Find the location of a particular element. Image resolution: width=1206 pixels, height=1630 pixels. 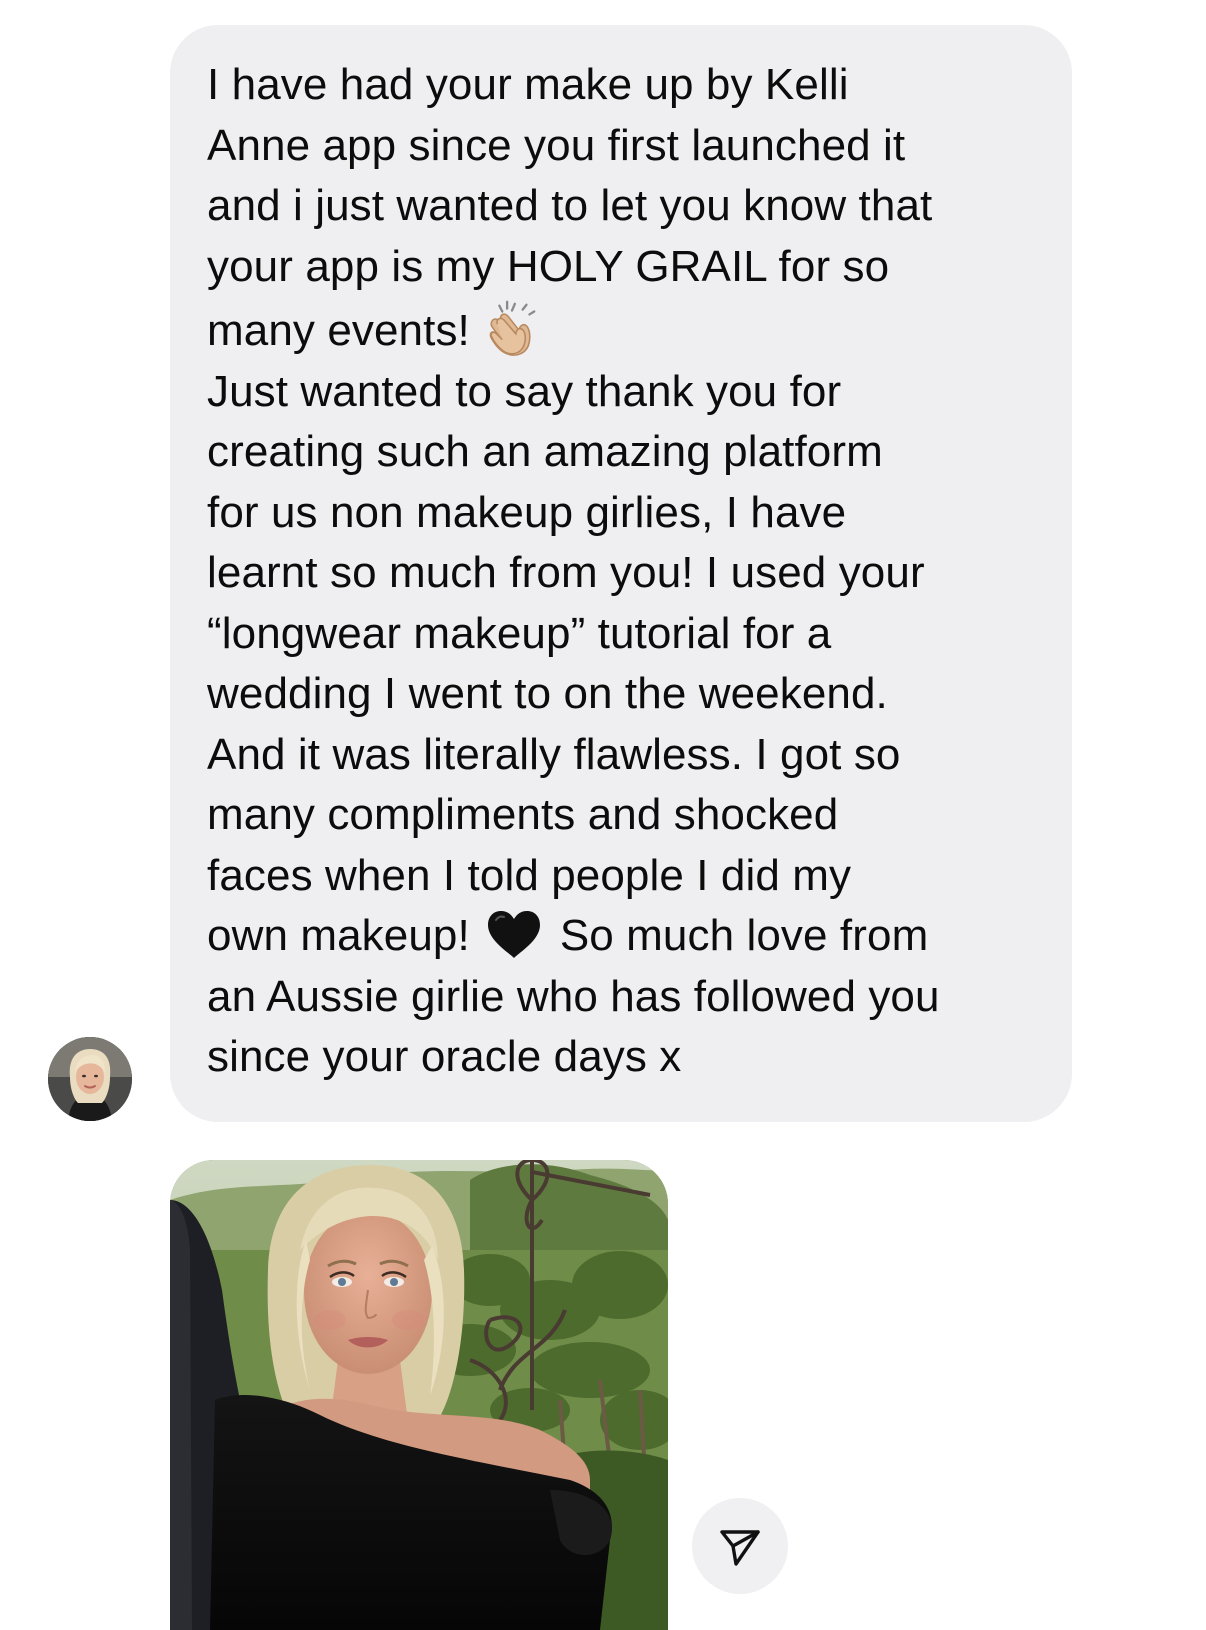

message-line: I have had your make up by Kelli is located at coordinates (528, 84).